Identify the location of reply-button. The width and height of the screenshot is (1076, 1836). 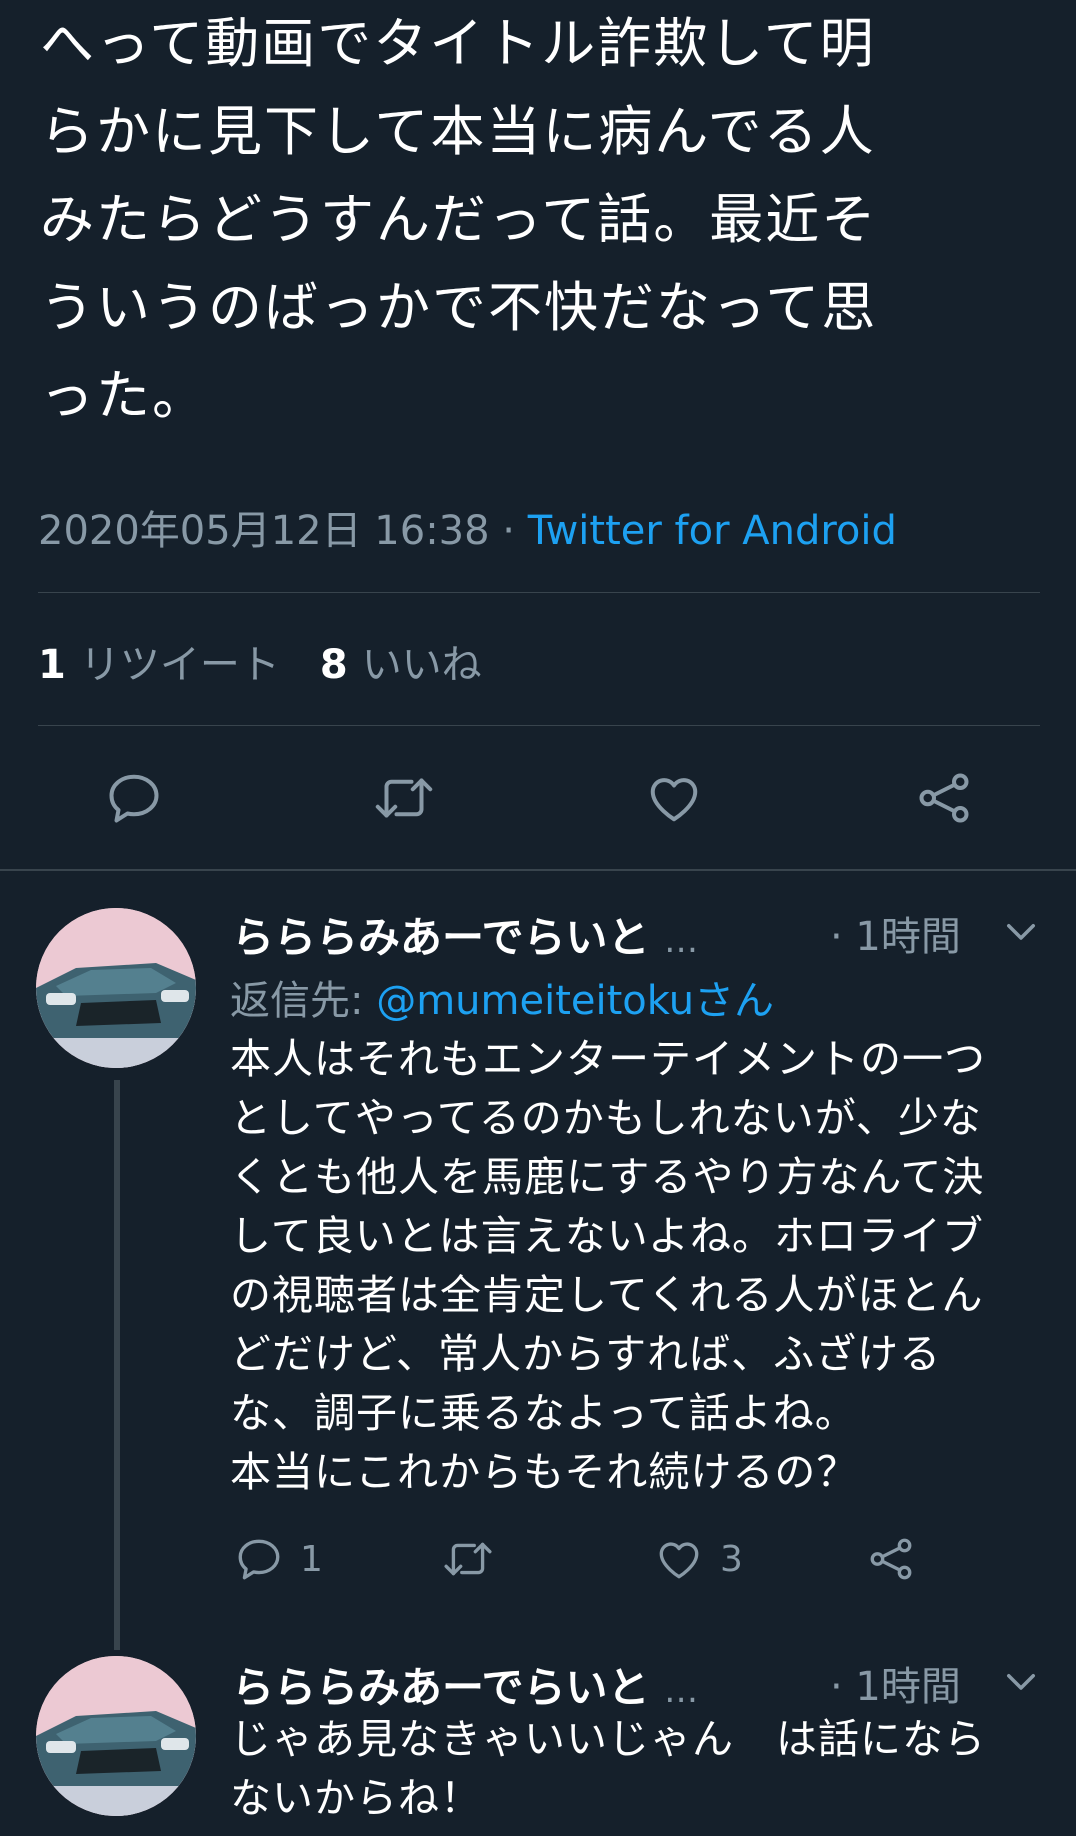
(134, 798).